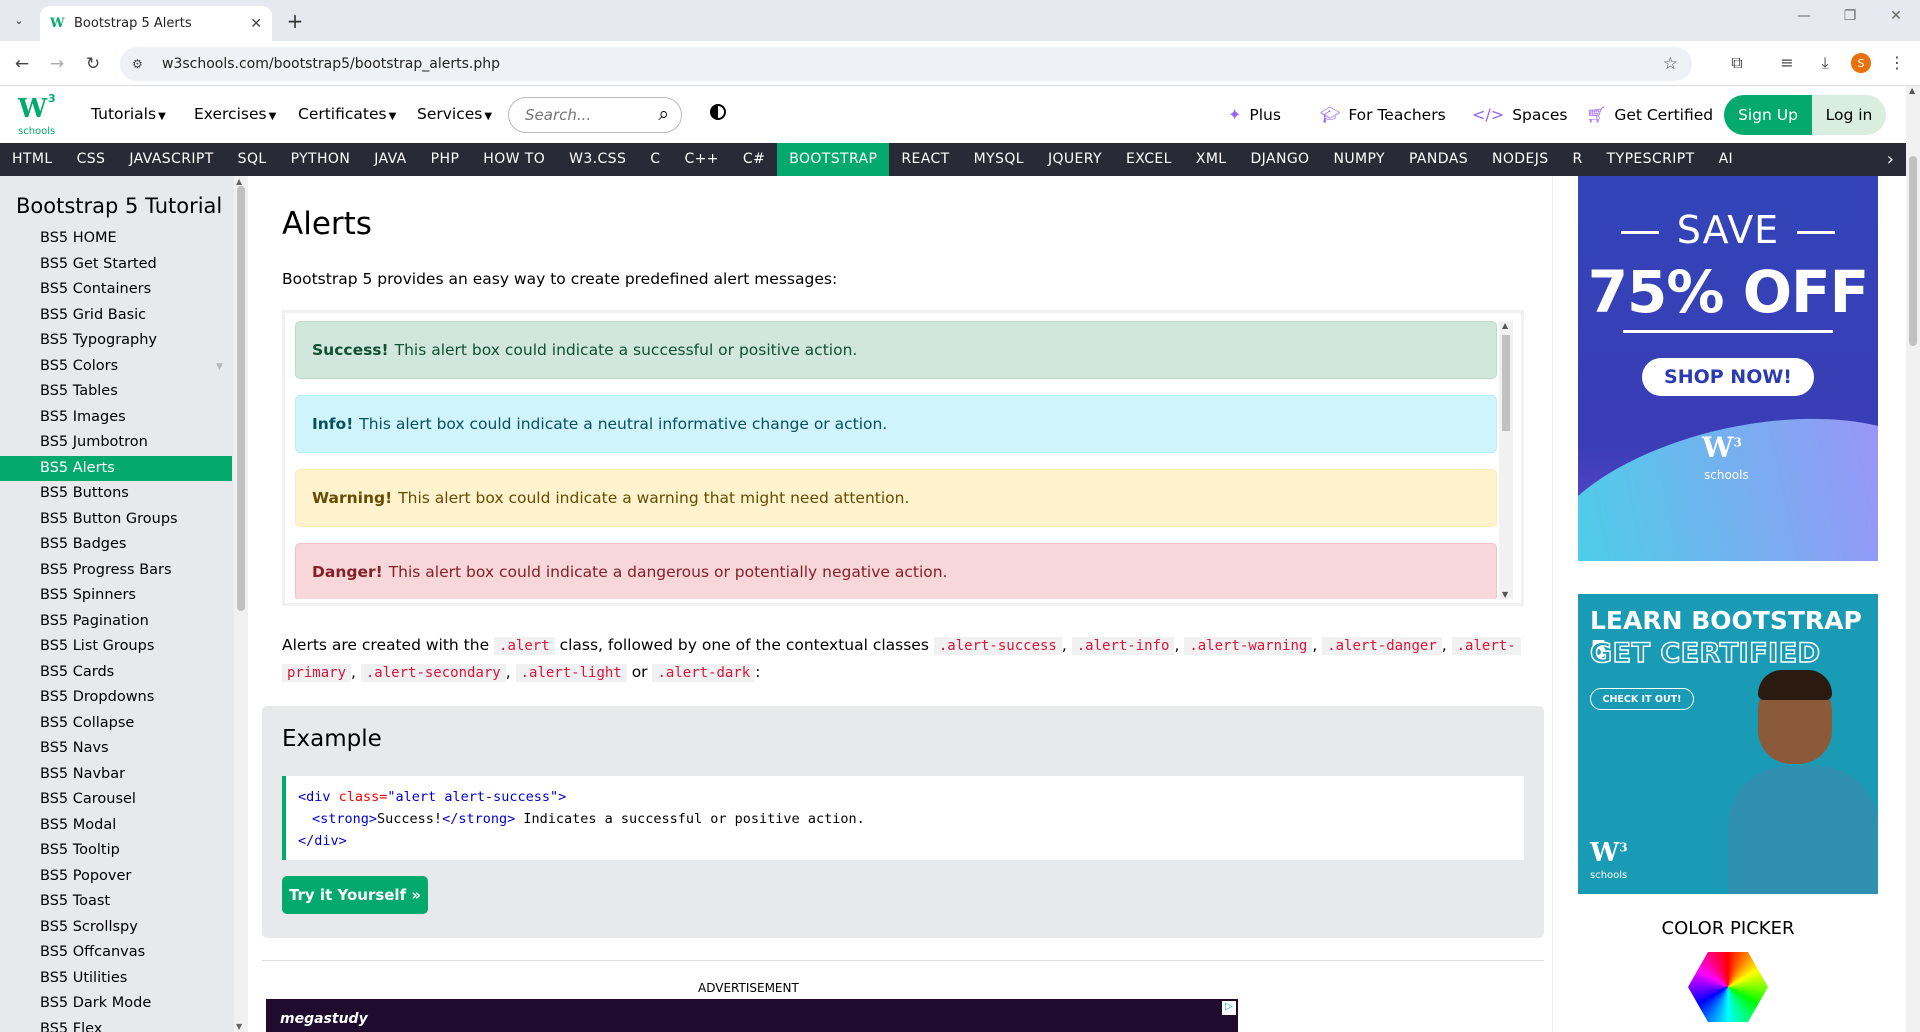 The image size is (1920, 1032). I want to click on restore-icon: ❐, so click(1850, 16).